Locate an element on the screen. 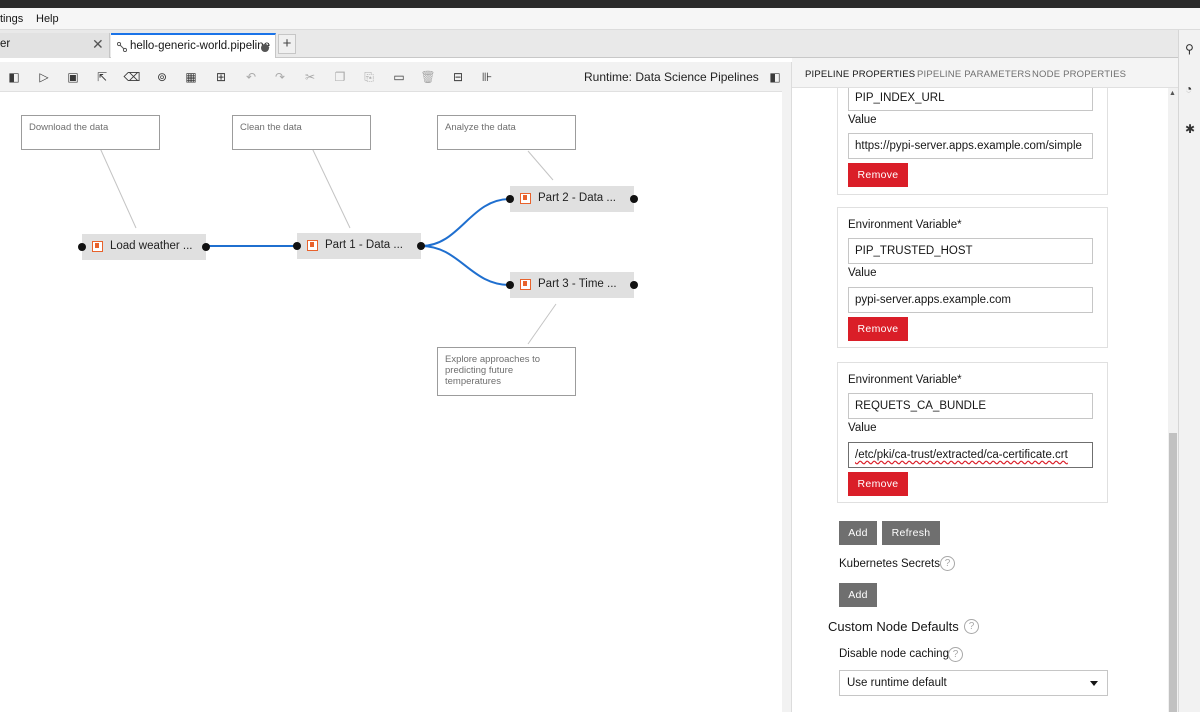 This screenshot has width=1200, height=712. env-var-name-input: PIP_INDEX_URL is located at coordinates (970, 99).